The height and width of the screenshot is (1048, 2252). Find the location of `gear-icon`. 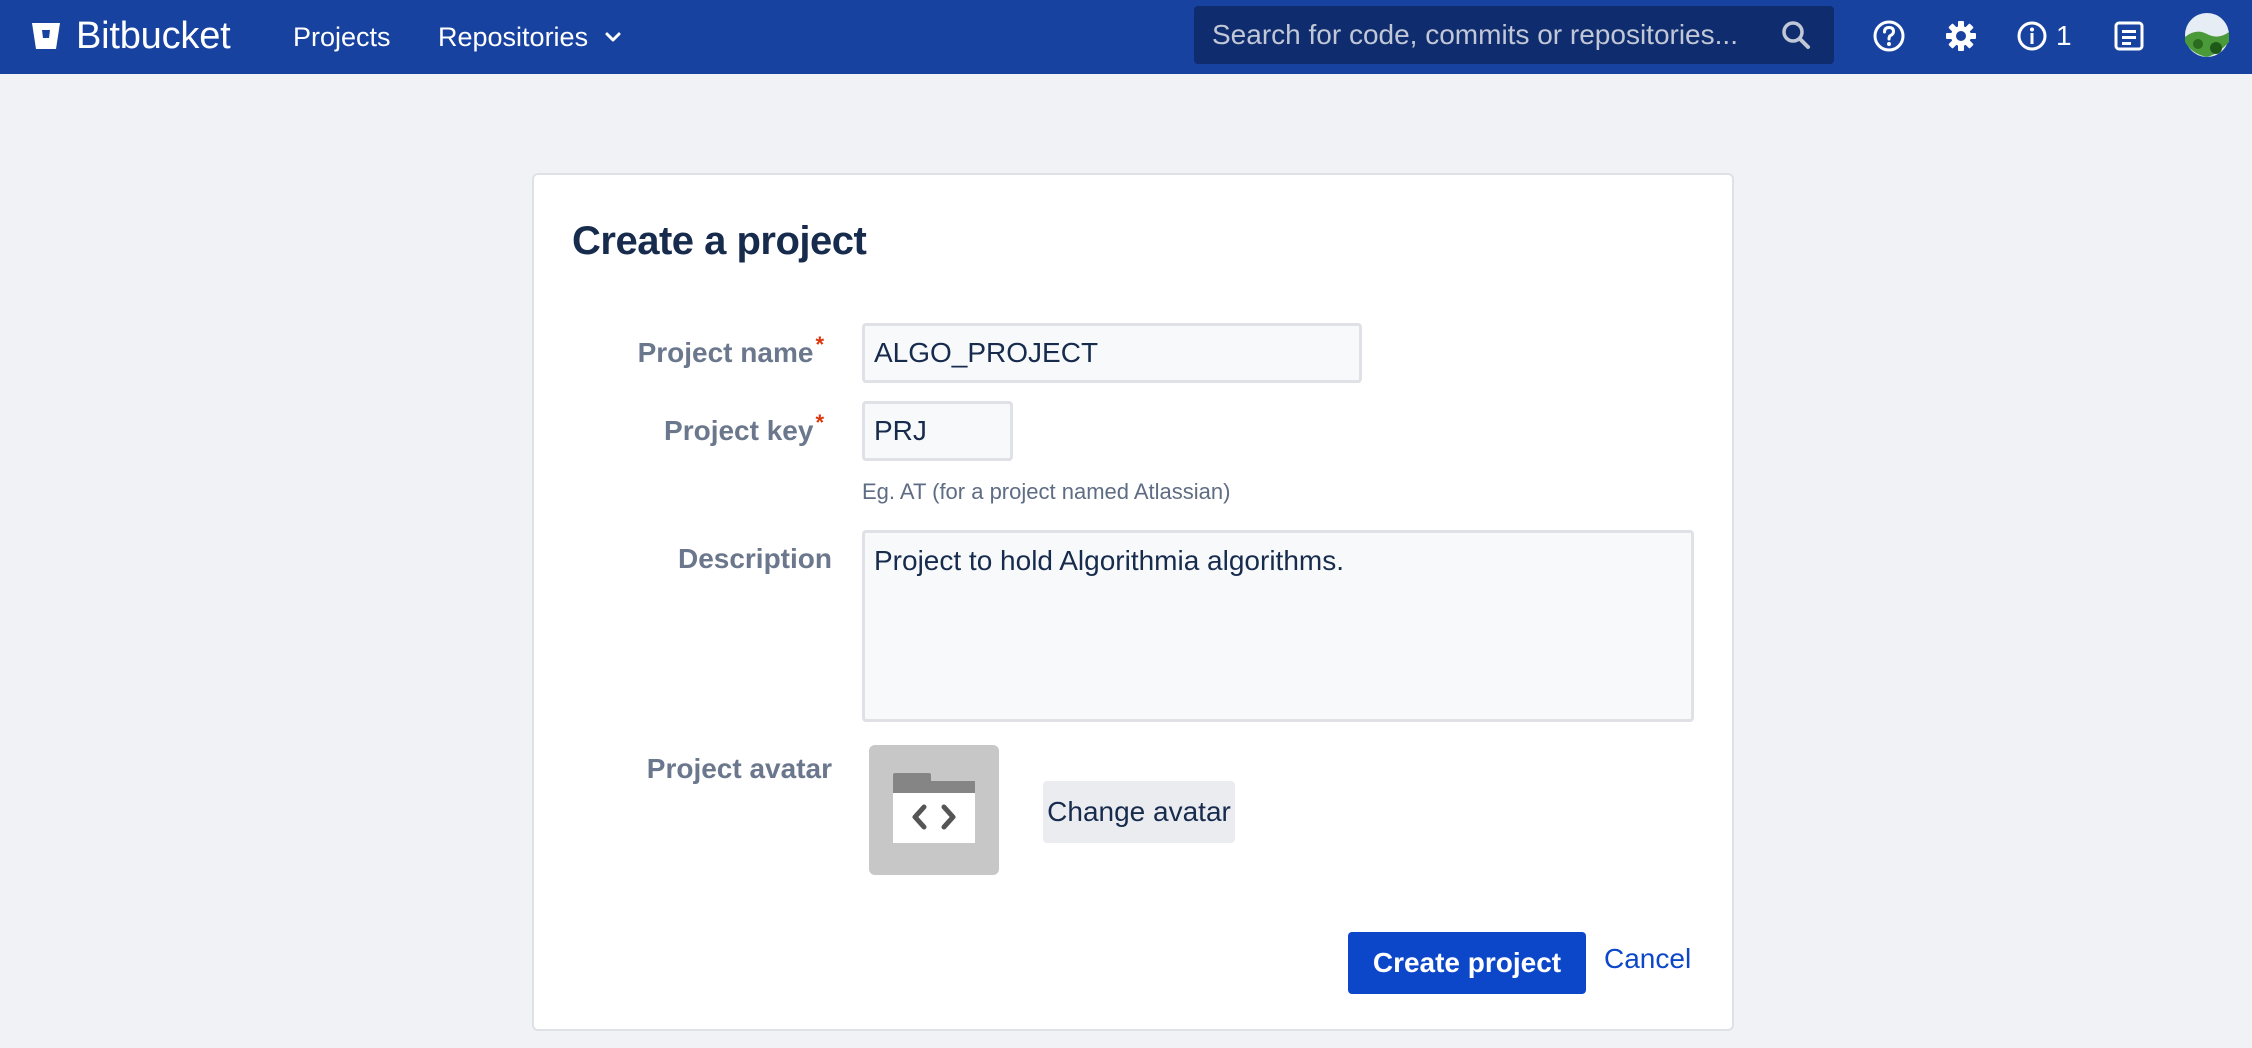

gear-icon is located at coordinates (1961, 36).